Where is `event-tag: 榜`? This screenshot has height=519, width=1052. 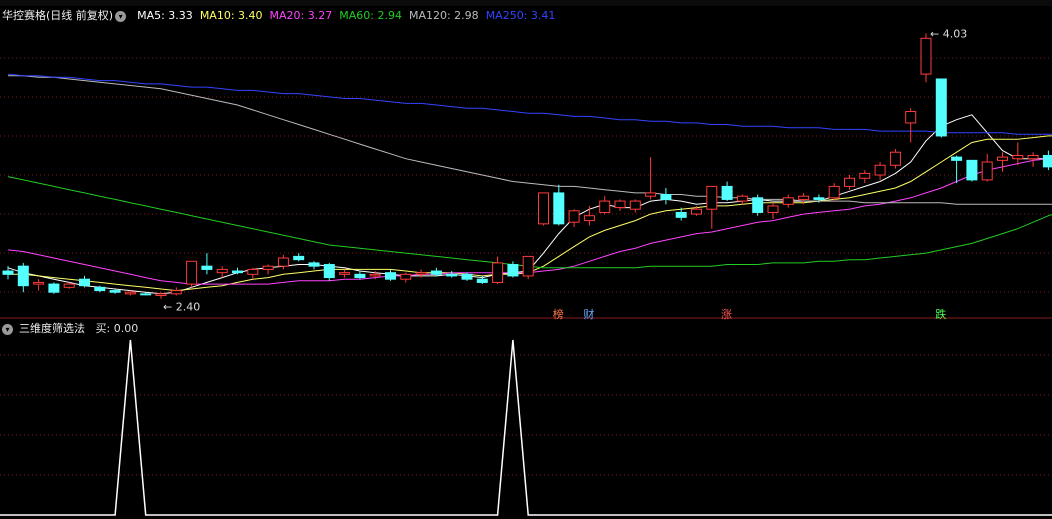
event-tag: 榜 is located at coordinates (558, 314).